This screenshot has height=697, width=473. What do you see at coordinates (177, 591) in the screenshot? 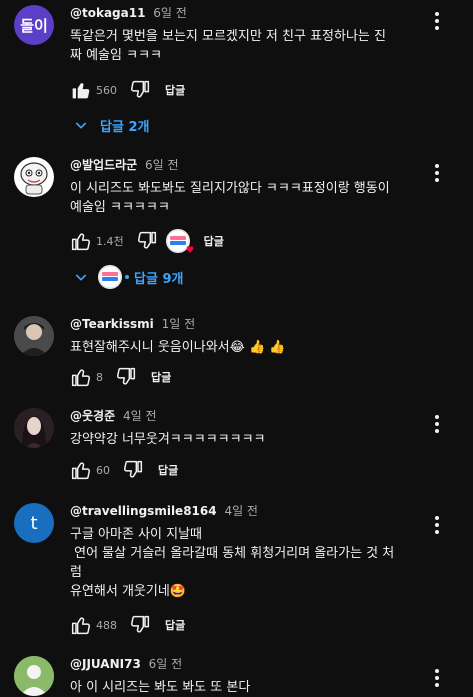
I see `emoji-star-struck: 🤩` at bounding box center [177, 591].